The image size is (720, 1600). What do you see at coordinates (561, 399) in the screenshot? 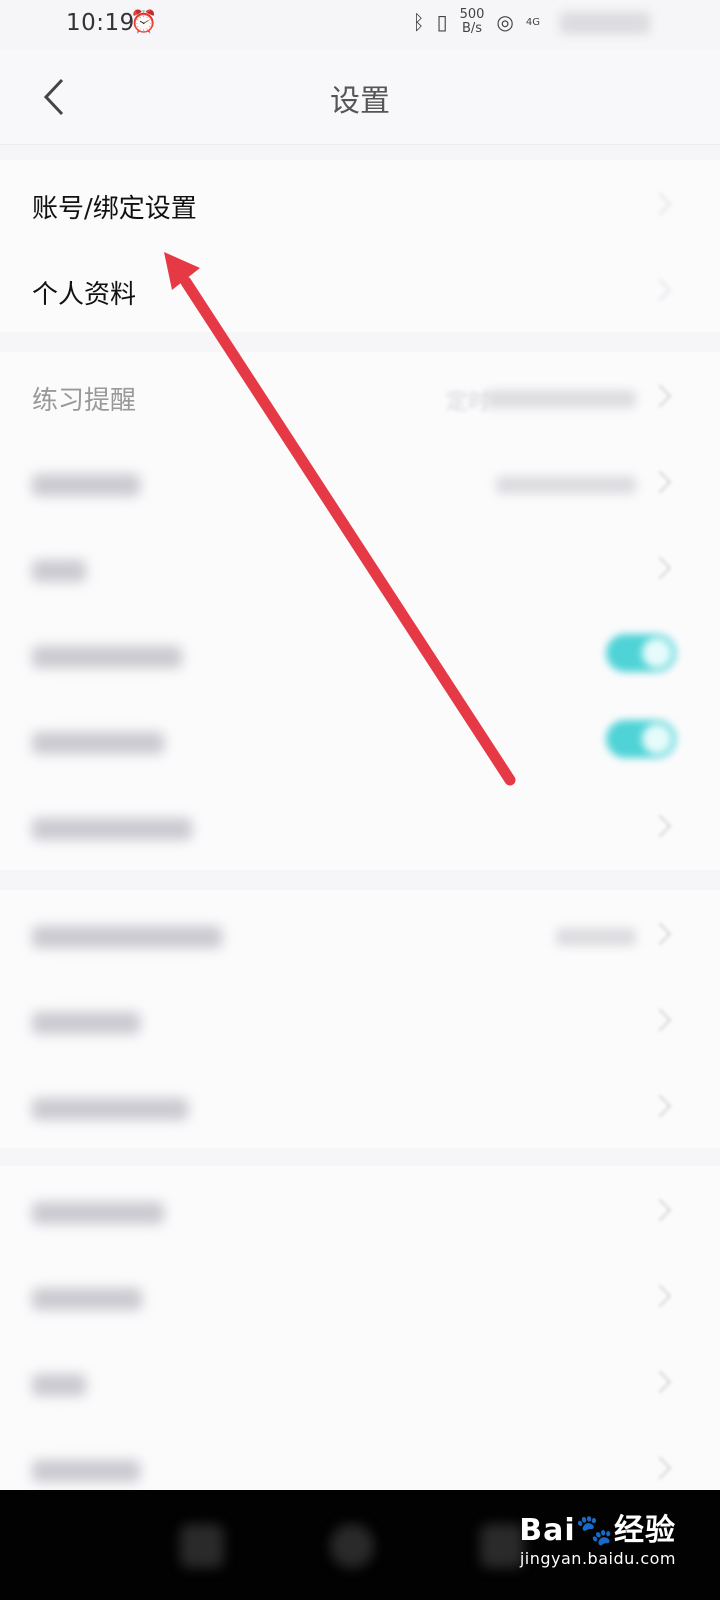
I see `practice-reminder-detail` at bounding box center [561, 399].